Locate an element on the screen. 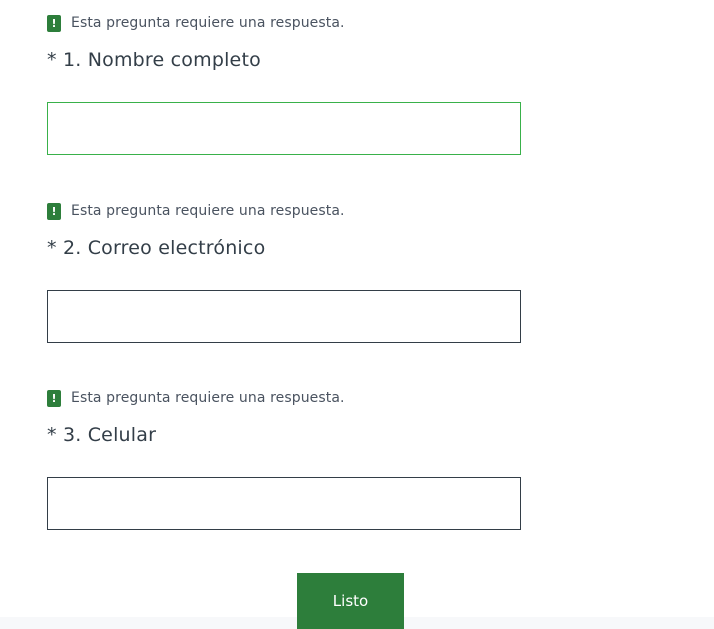 The width and height of the screenshot is (714, 629). correo-electronico-input is located at coordinates (284, 316).